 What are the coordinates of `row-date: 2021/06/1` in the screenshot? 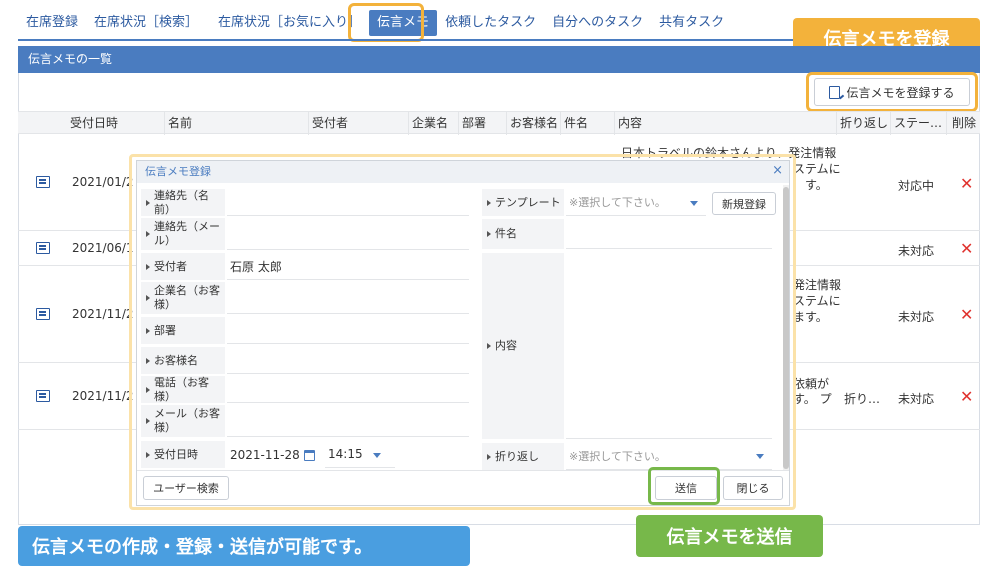 It's located at (103, 248).